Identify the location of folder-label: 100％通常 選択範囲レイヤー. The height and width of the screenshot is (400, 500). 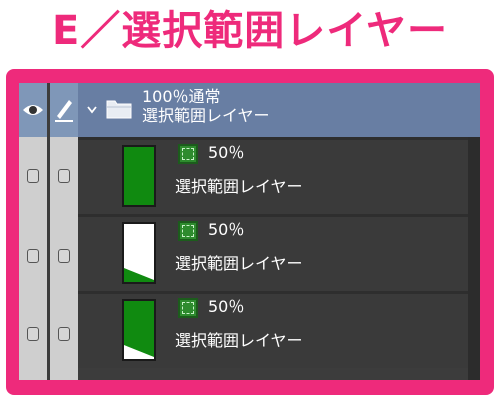
(206, 106).